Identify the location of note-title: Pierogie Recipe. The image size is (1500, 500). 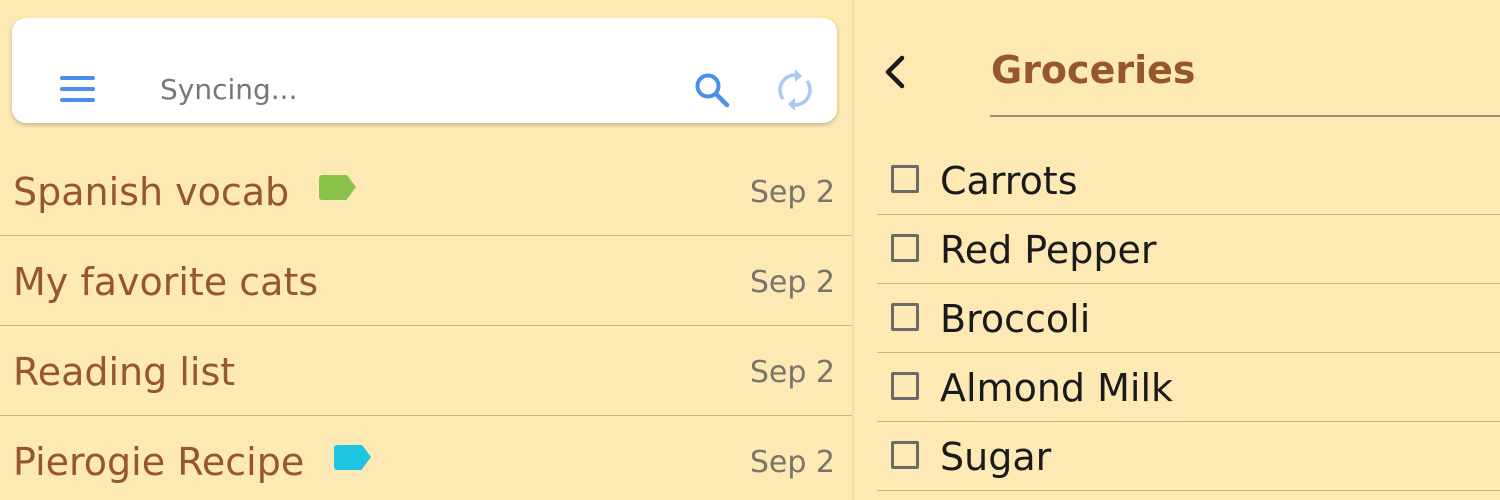
(192, 462).